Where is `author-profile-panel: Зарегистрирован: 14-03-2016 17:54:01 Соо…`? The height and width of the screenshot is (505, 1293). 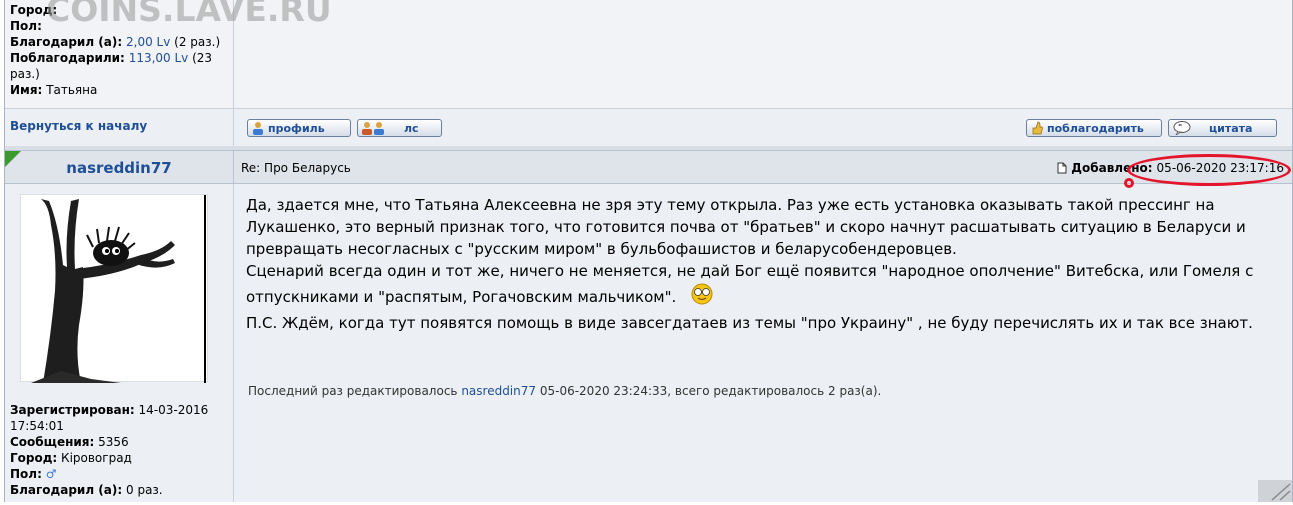
author-profile-panel: Зарегистрирован: 14-03-2016 17:54:01 Соо… is located at coordinates (119, 343).